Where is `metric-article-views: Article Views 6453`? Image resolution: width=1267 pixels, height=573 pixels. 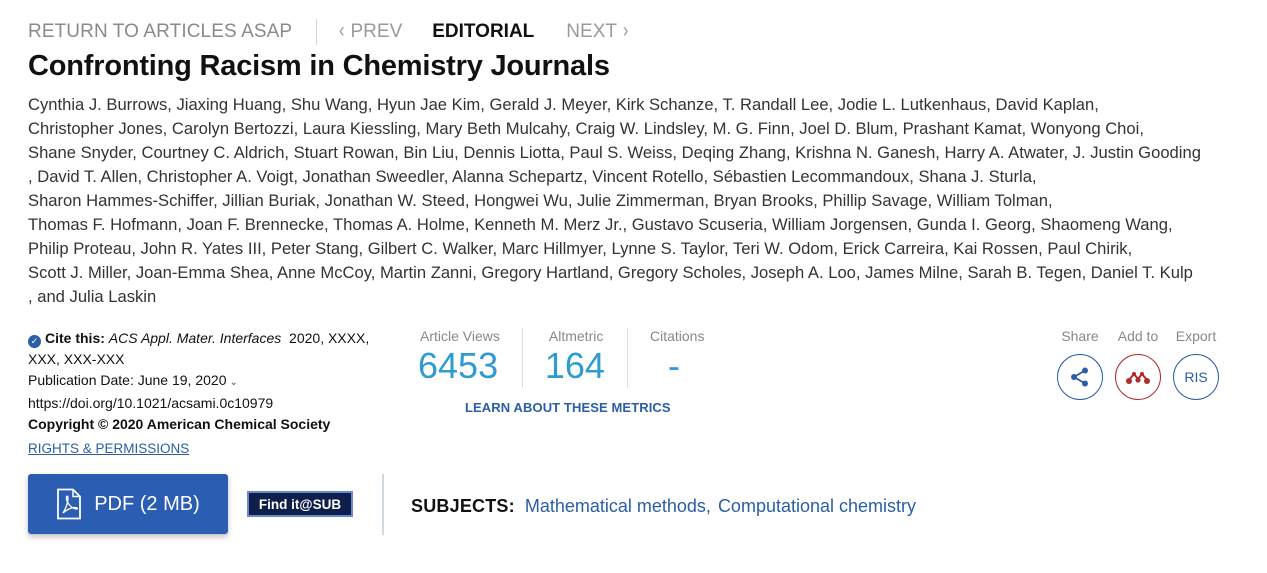
metric-article-views: Article Views 6453 is located at coordinates (470, 358).